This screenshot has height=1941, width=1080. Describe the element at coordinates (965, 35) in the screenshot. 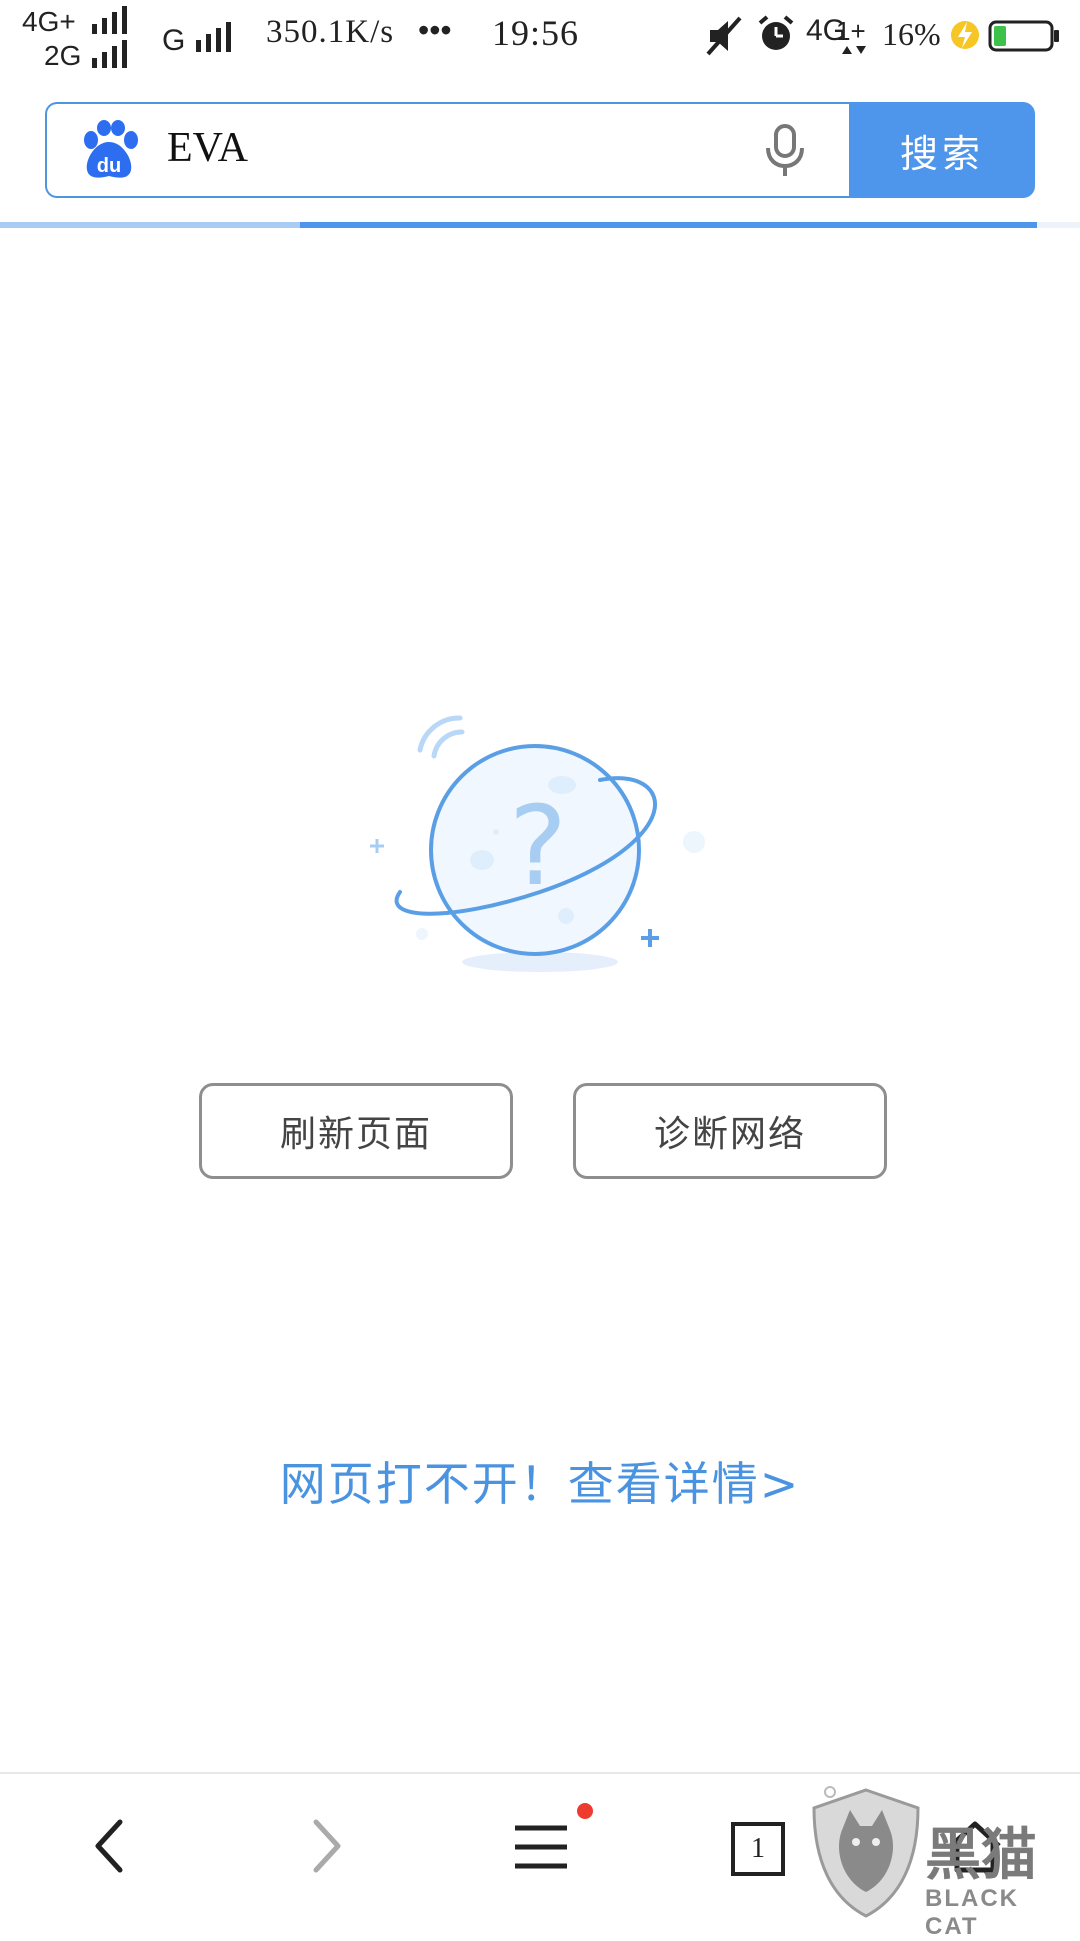

I see `charging-icon` at that location.